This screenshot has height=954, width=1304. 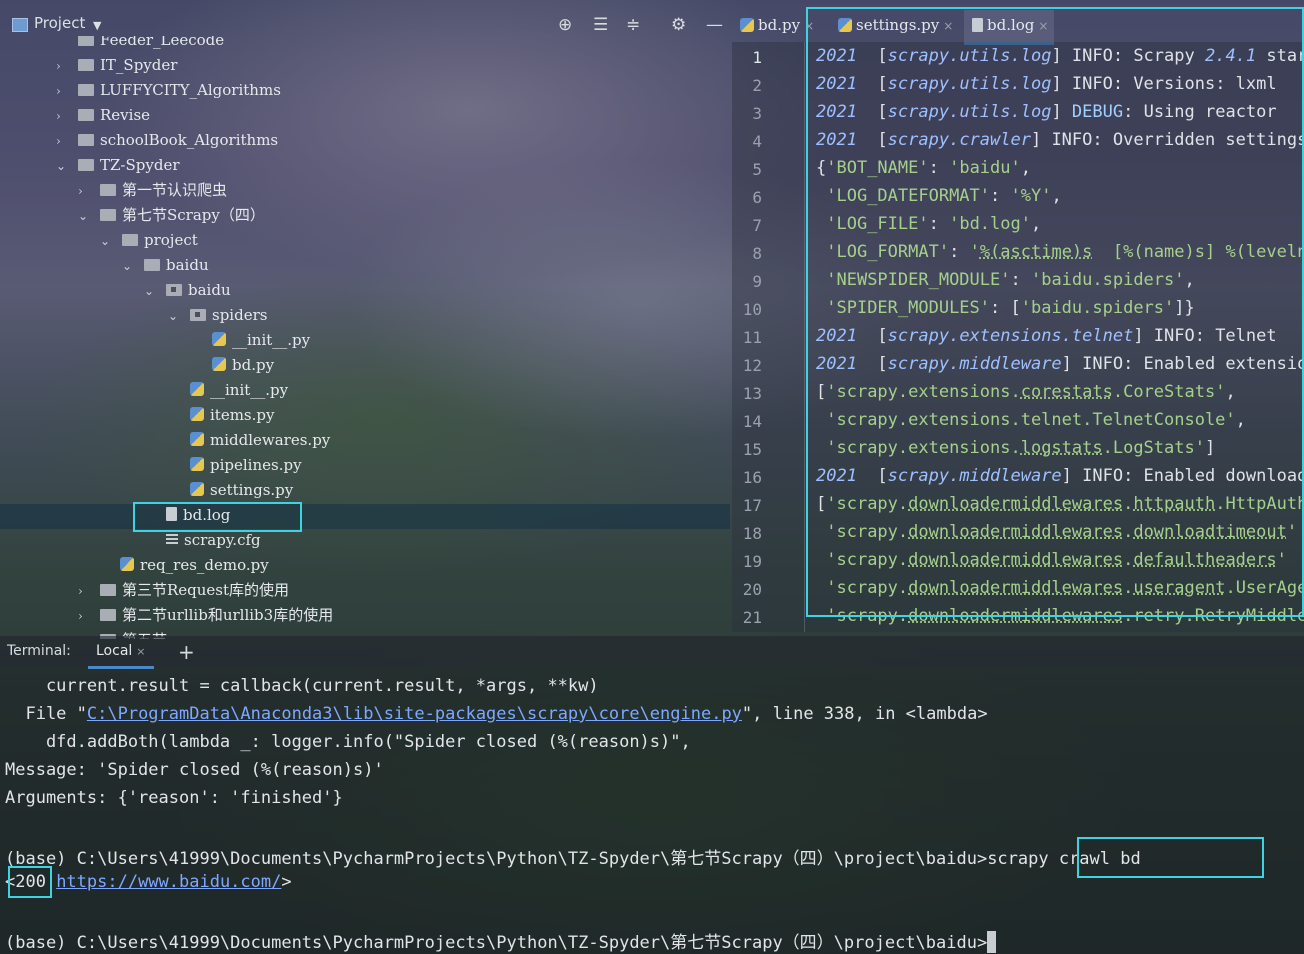 I want to click on response-url-link: https://www.baidu.com/, so click(x=168, y=882).